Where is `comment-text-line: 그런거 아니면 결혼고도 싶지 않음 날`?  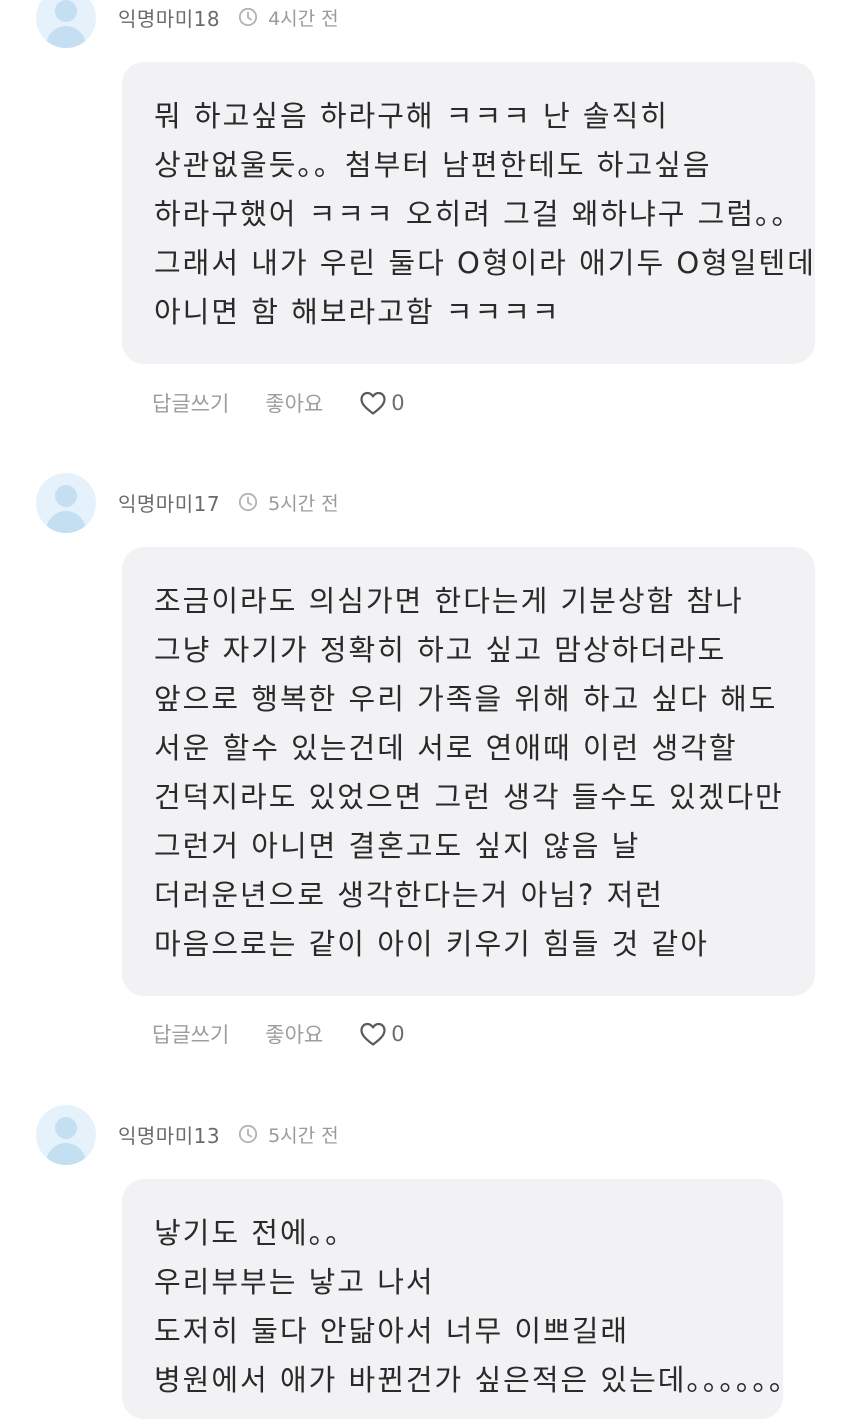 comment-text-line: 그런거 아니면 결혼고도 싶지 않음 날 is located at coordinates (397, 846).